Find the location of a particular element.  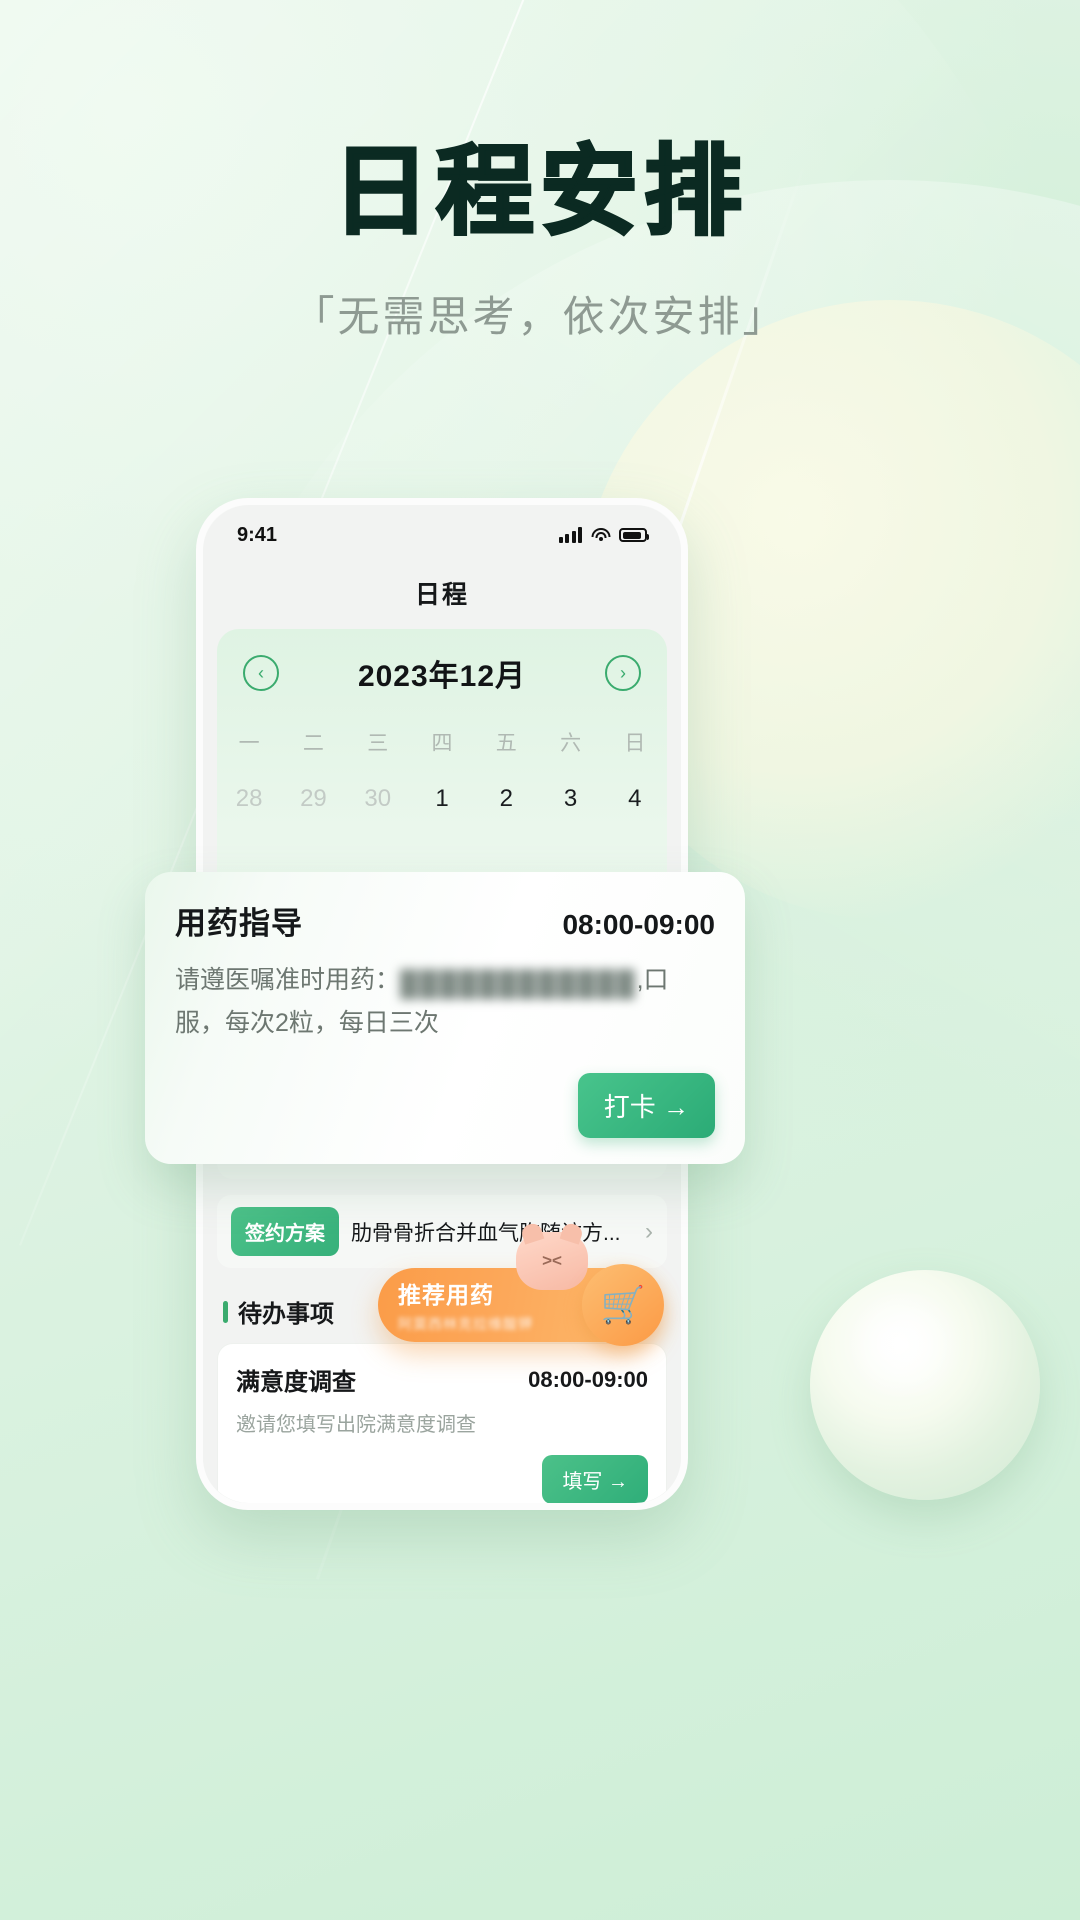

status-bar: 9:41 is located at coordinates (442, 532).